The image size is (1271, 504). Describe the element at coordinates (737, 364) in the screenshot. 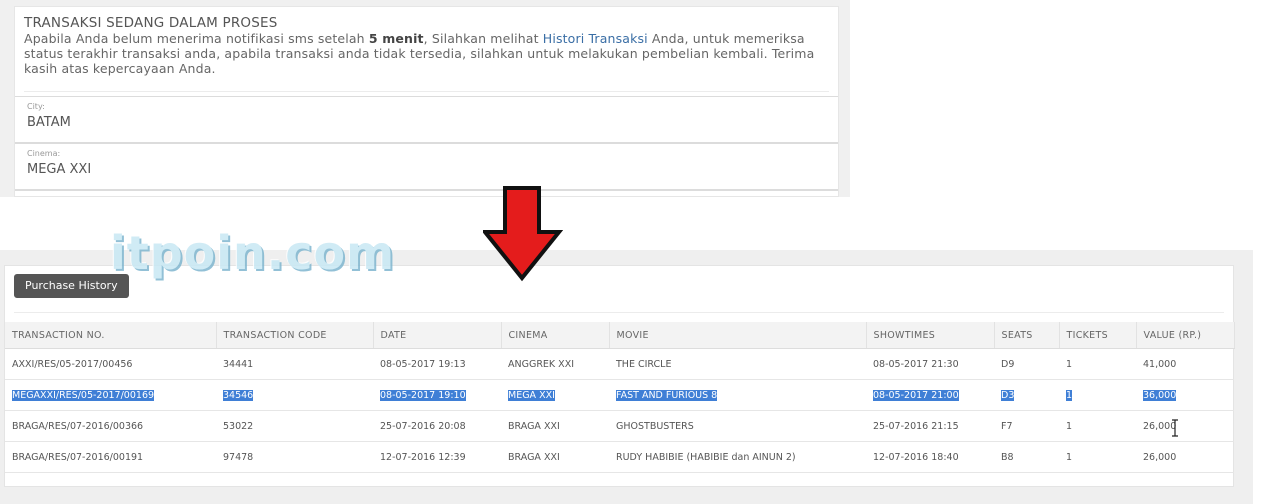

I see `table-cell: THE CIRCLE` at that location.